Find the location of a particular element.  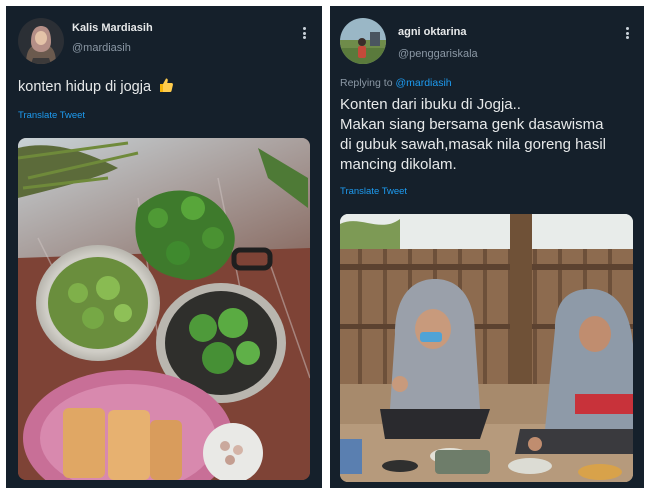

author-handle: @mardiasih is located at coordinates (101, 48).